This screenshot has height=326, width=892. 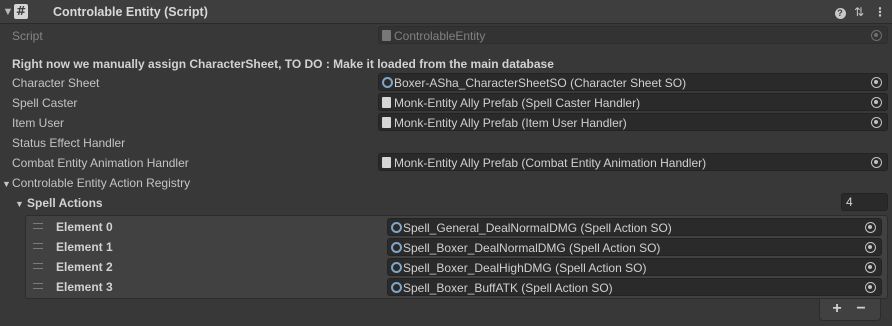 What do you see at coordinates (84, 247) in the screenshot?
I see `element-label: Element 1` at bounding box center [84, 247].